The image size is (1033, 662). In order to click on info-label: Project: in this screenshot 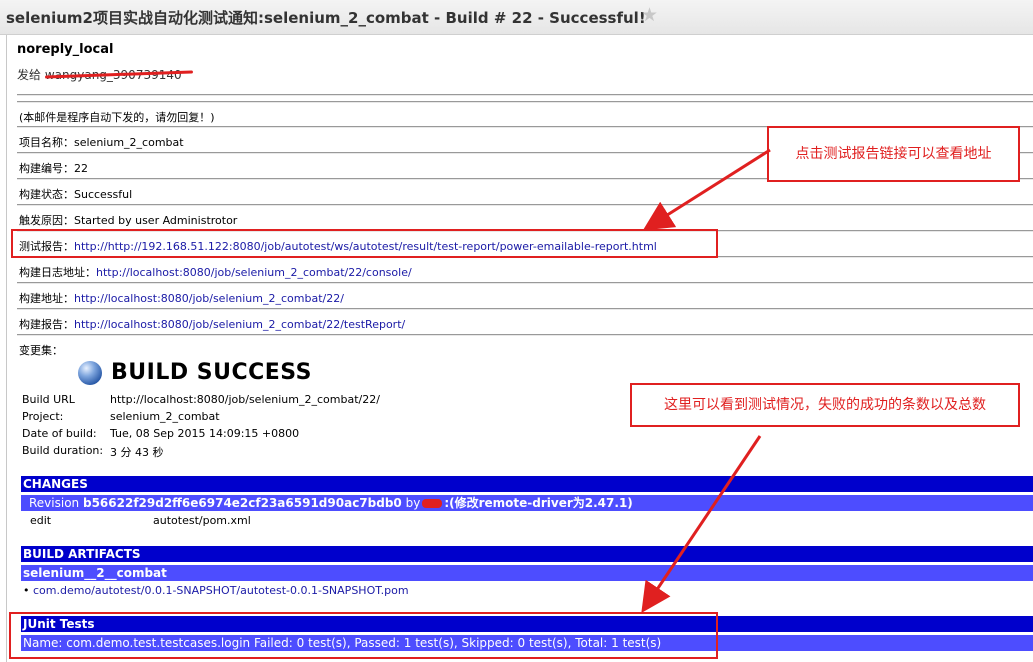, I will do `click(43, 416)`.